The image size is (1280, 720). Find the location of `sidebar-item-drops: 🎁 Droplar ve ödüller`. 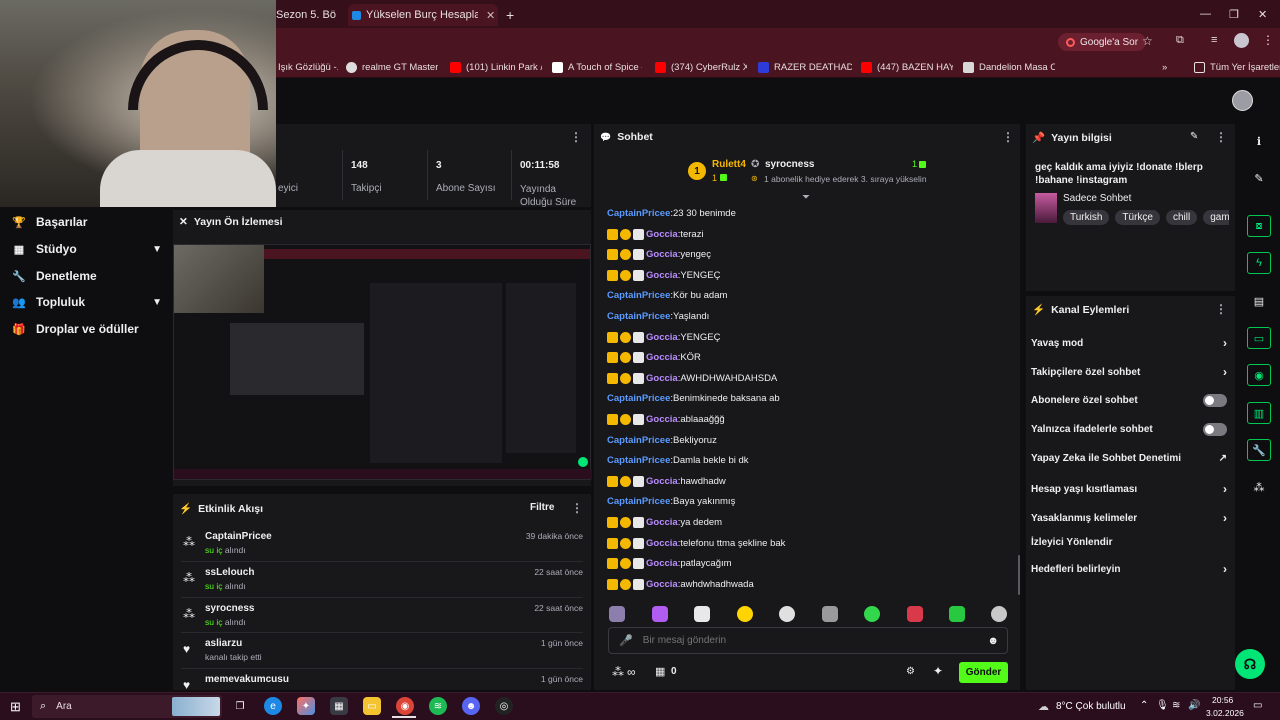

sidebar-item-drops: 🎁 Droplar ve ödüller is located at coordinates (87, 329).